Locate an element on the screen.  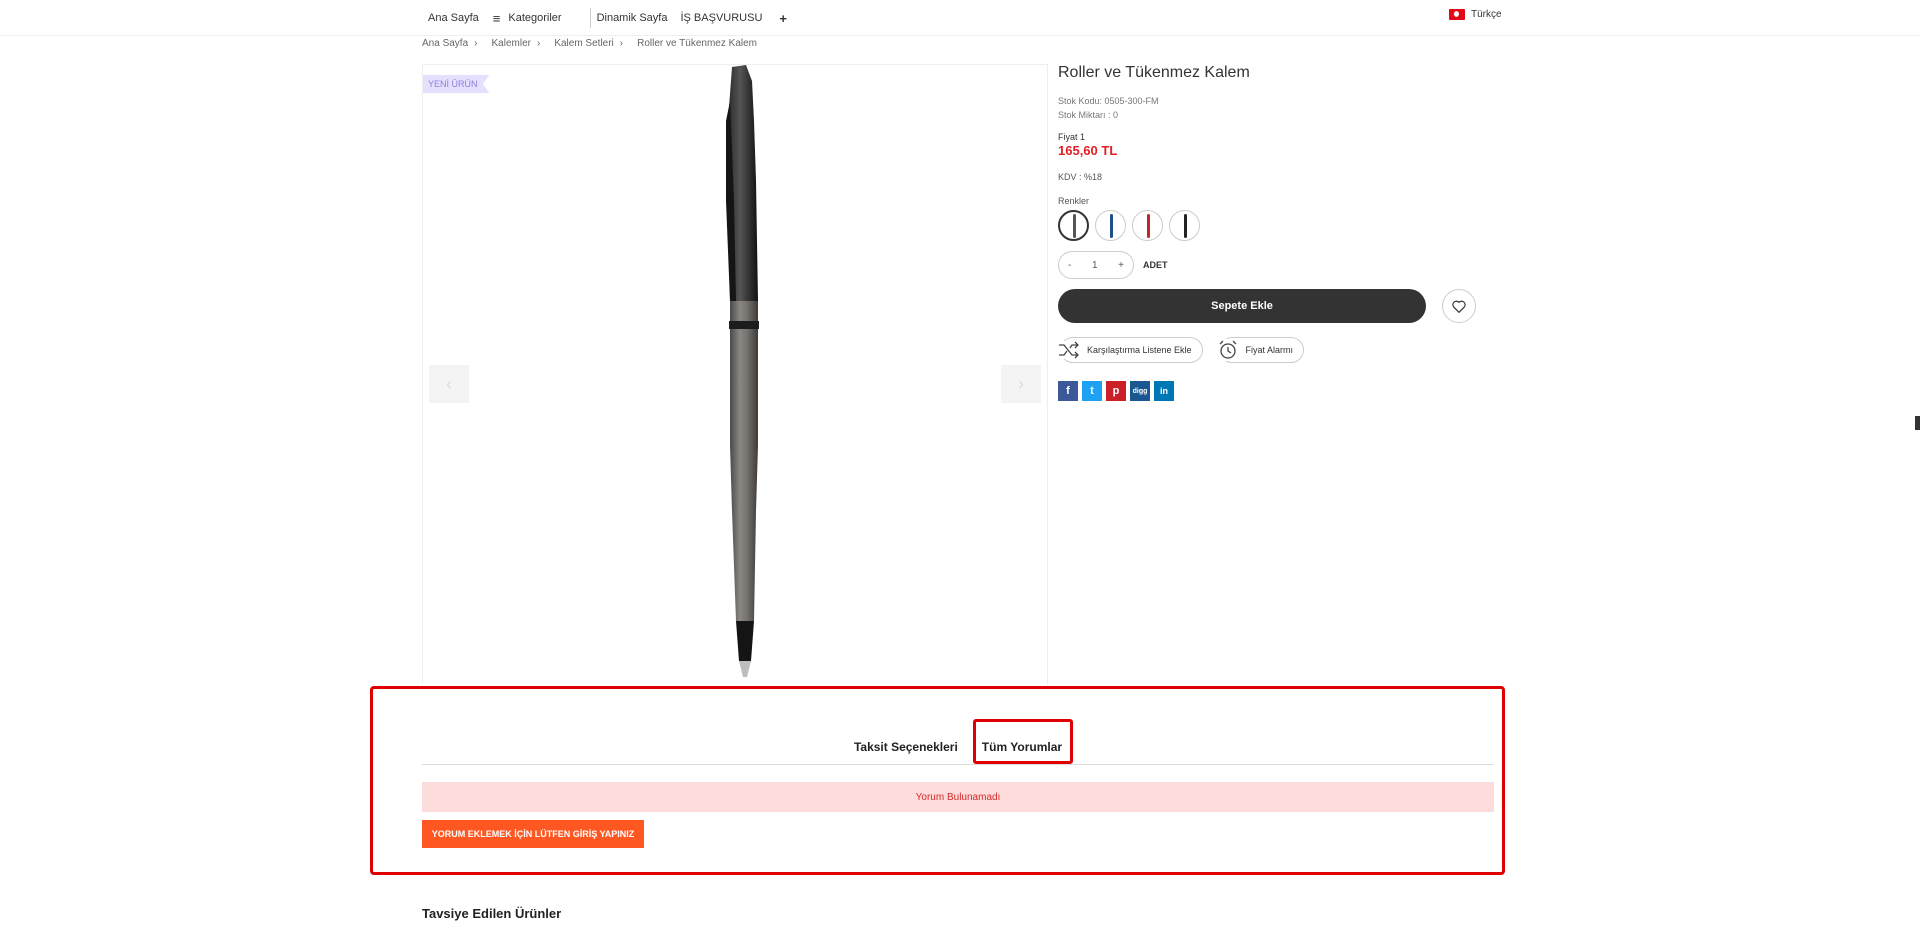
recommended-products-heading: Tavsiye Edilen Ürünler is located at coordinates (492, 913).